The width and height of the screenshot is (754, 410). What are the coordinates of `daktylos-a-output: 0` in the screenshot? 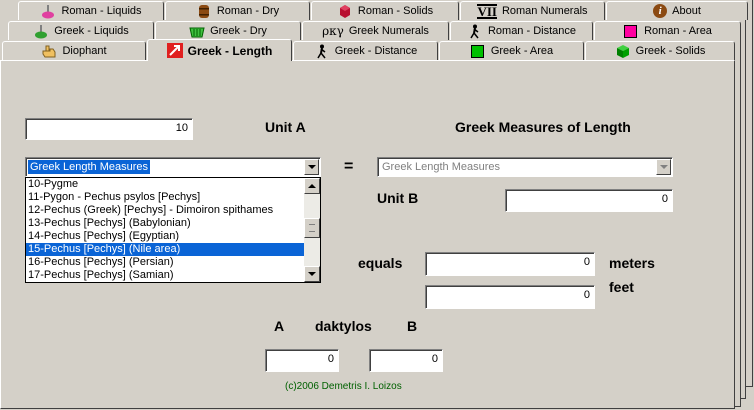 It's located at (302, 360).